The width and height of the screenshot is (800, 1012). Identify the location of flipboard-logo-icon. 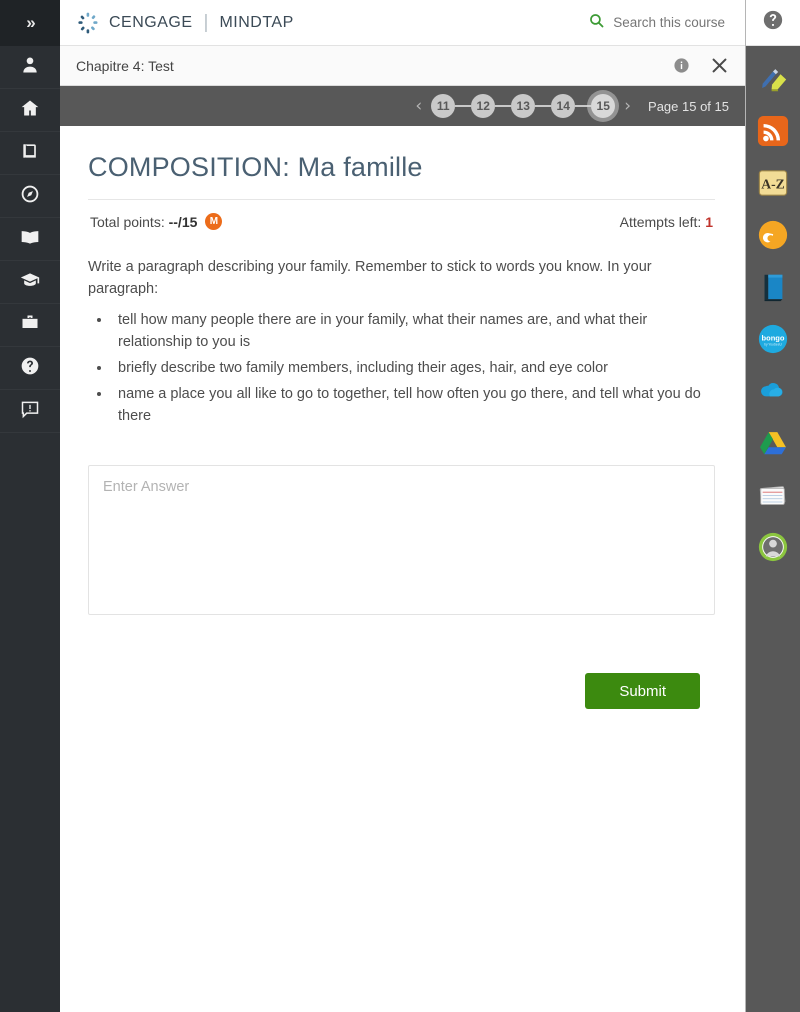
(773, 237).